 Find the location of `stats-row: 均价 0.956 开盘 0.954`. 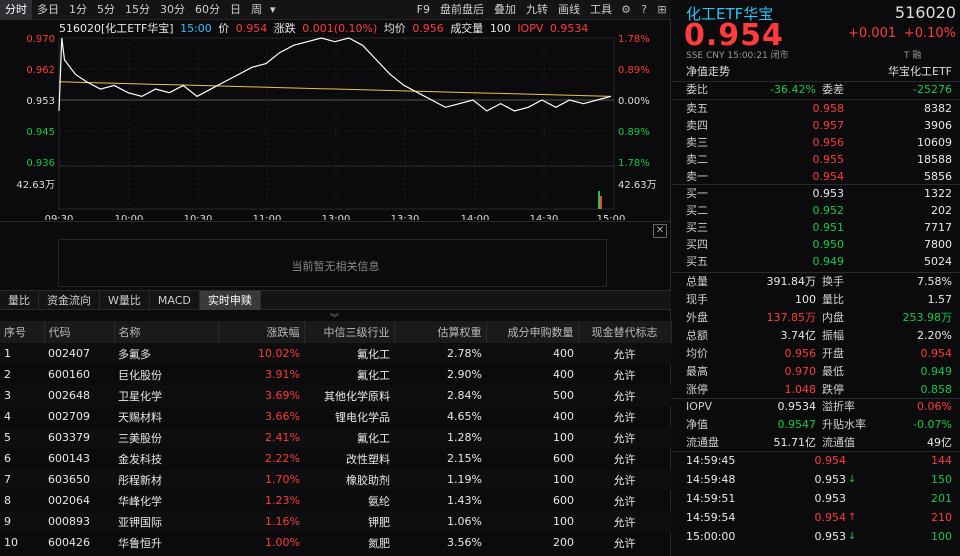

stats-row: 均价 0.956 开盘 0.954 is located at coordinates (816, 354).